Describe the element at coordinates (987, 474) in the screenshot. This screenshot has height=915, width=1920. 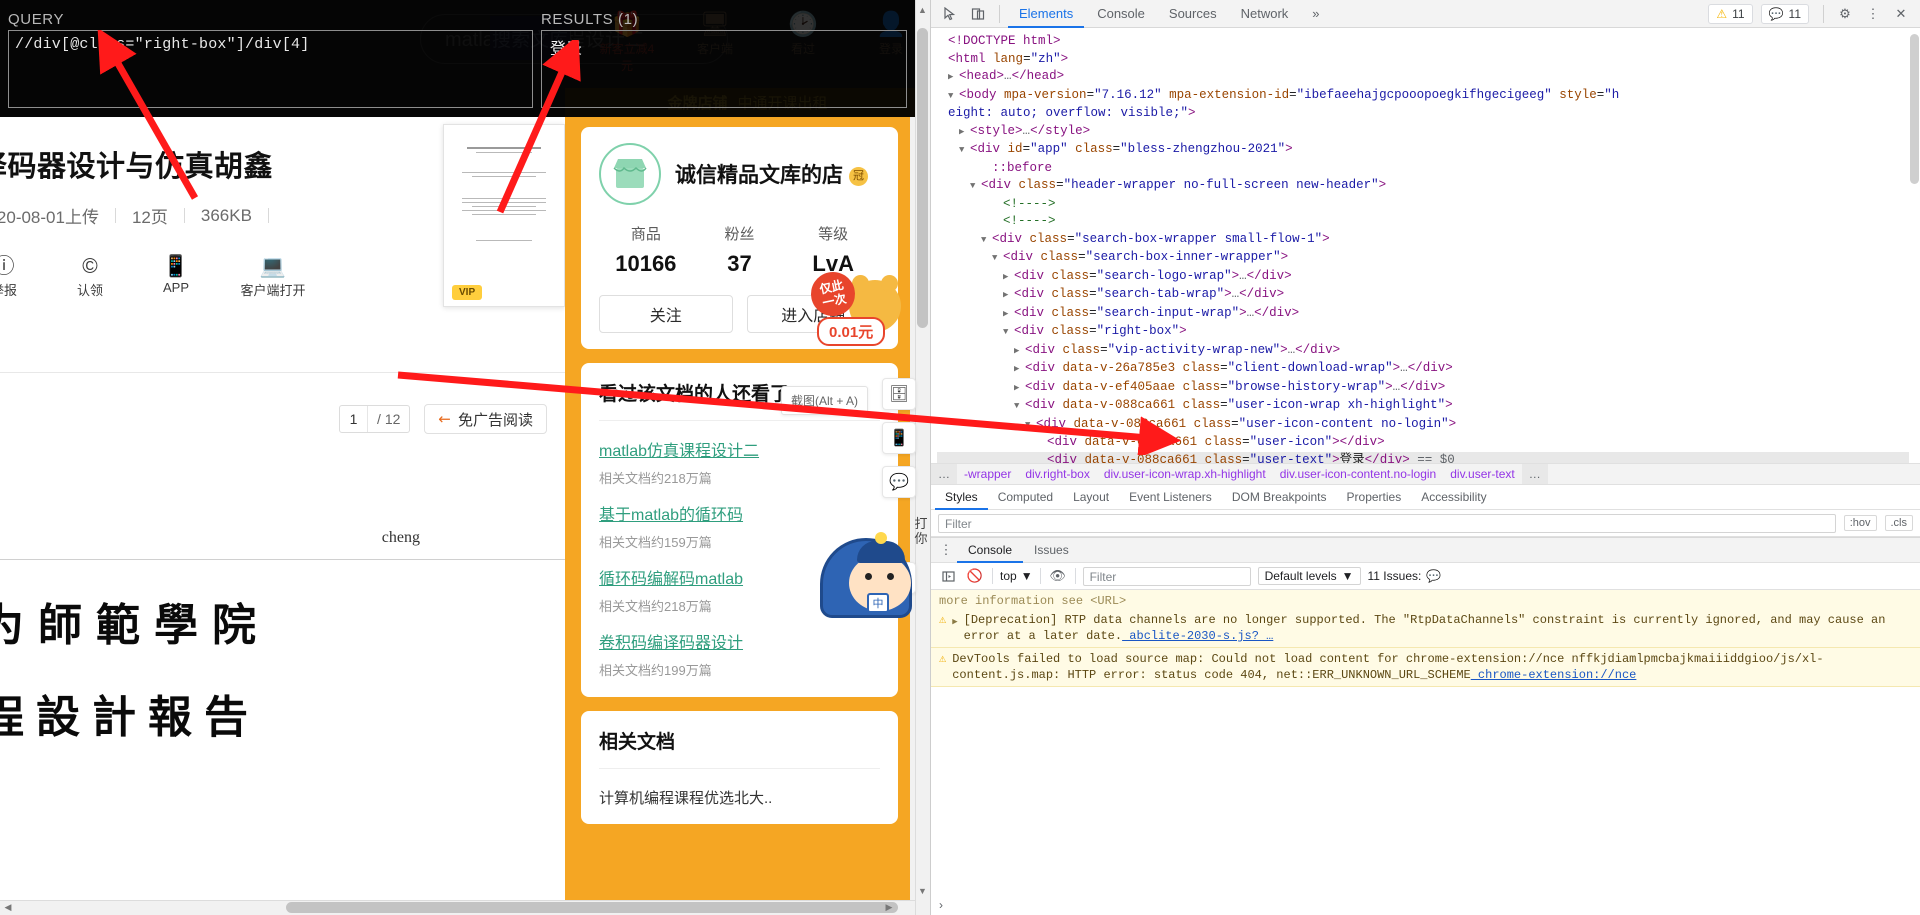
I see `breadcrumb-item: -wrapper` at that location.